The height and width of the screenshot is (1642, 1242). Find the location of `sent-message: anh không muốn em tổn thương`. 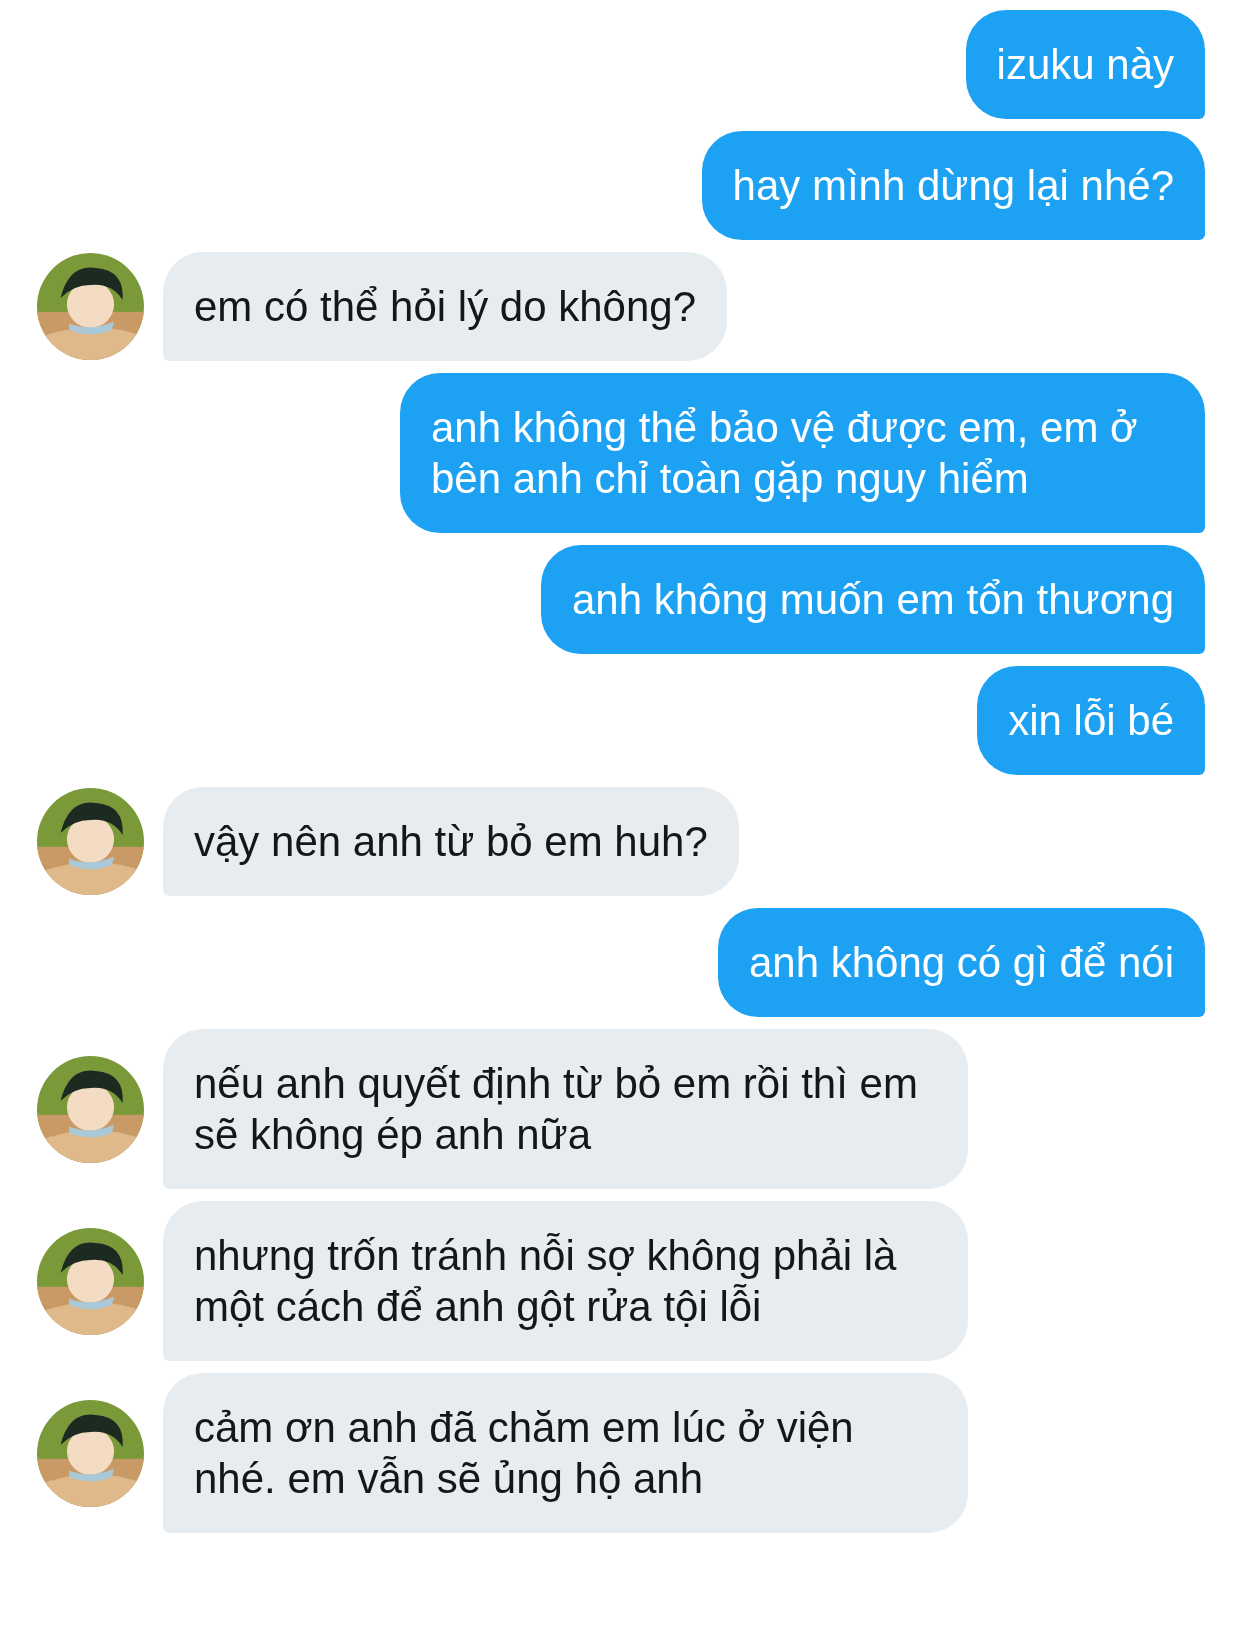

sent-message: anh không muốn em tổn thương is located at coordinates (872, 599).